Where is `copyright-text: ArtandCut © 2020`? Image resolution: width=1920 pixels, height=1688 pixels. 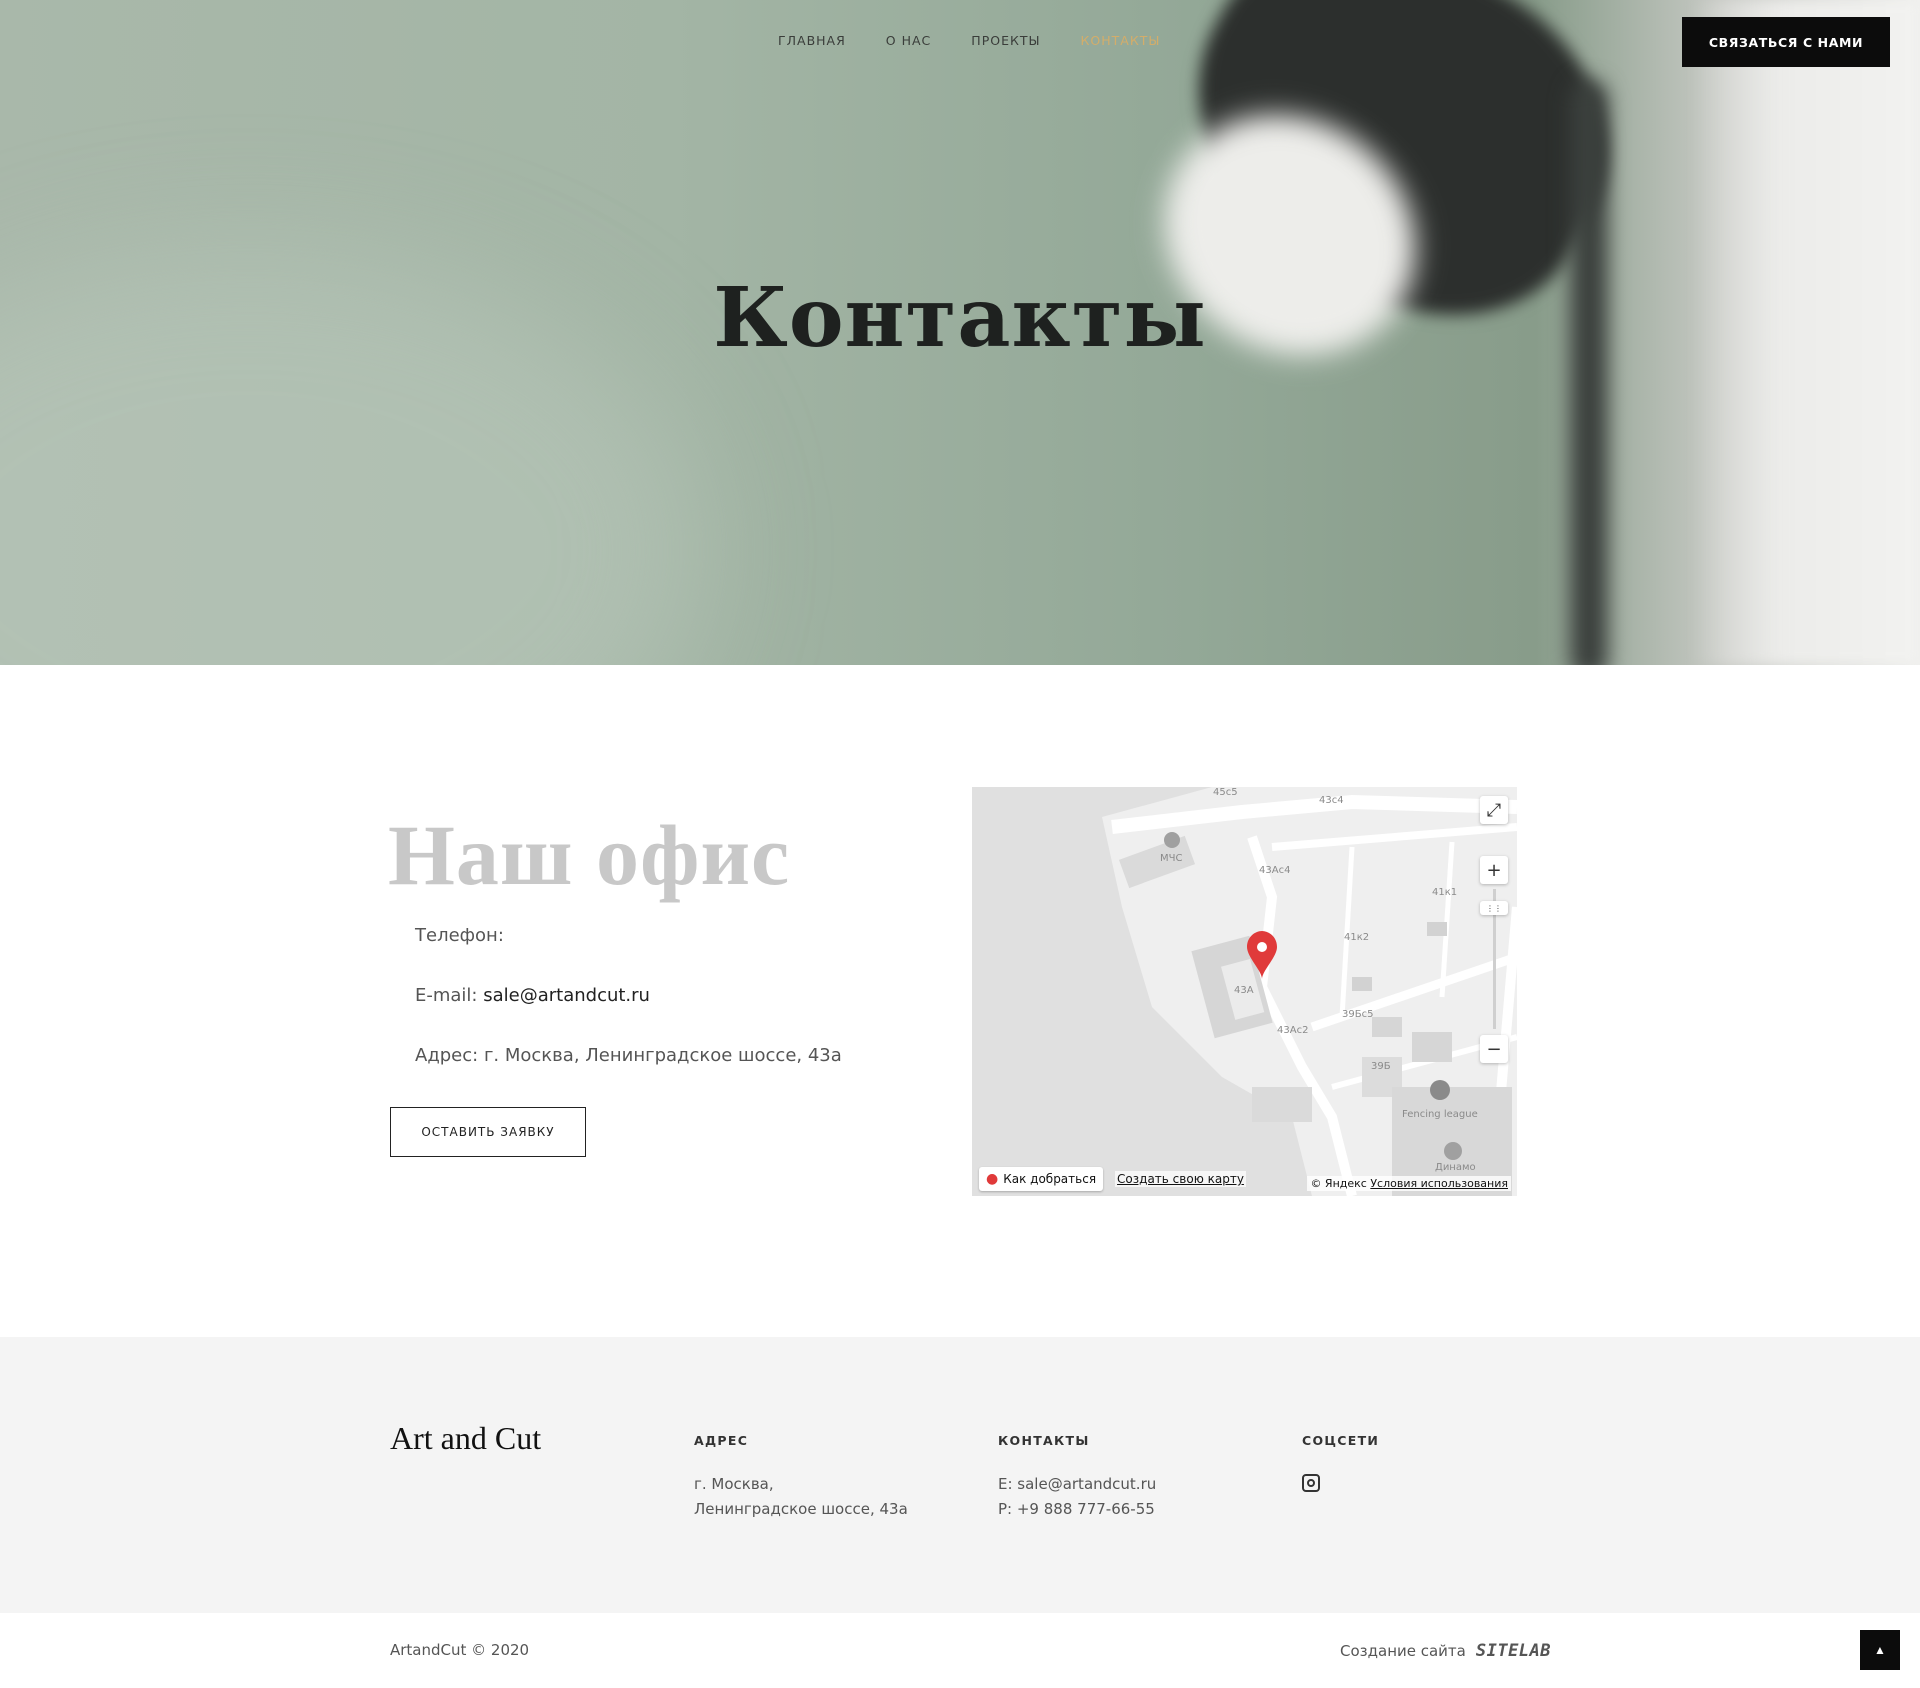
copyright-text: ArtandCut © 2020 is located at coordinates (460, 1650).